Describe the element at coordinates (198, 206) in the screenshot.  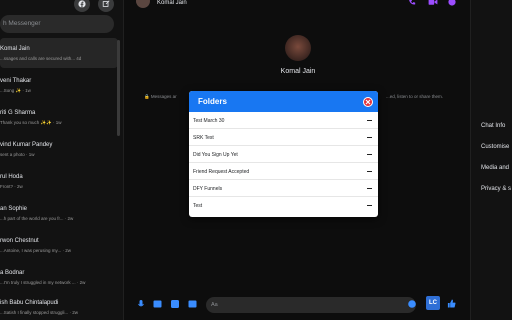
I see `folder-label: Test` at that location.